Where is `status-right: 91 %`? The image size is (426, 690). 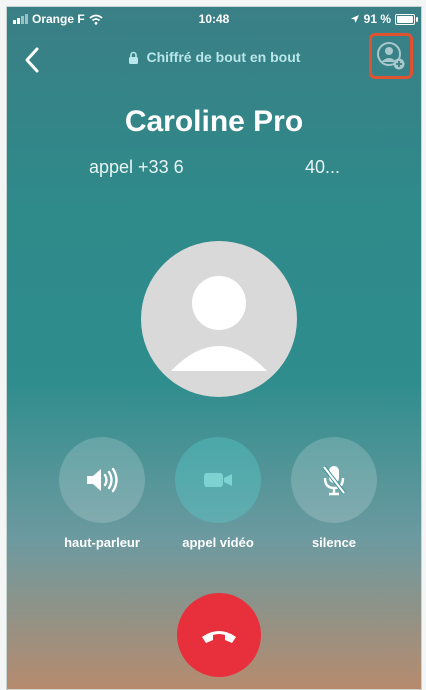
status-right: 91 % is located at coordinates (384, 19).